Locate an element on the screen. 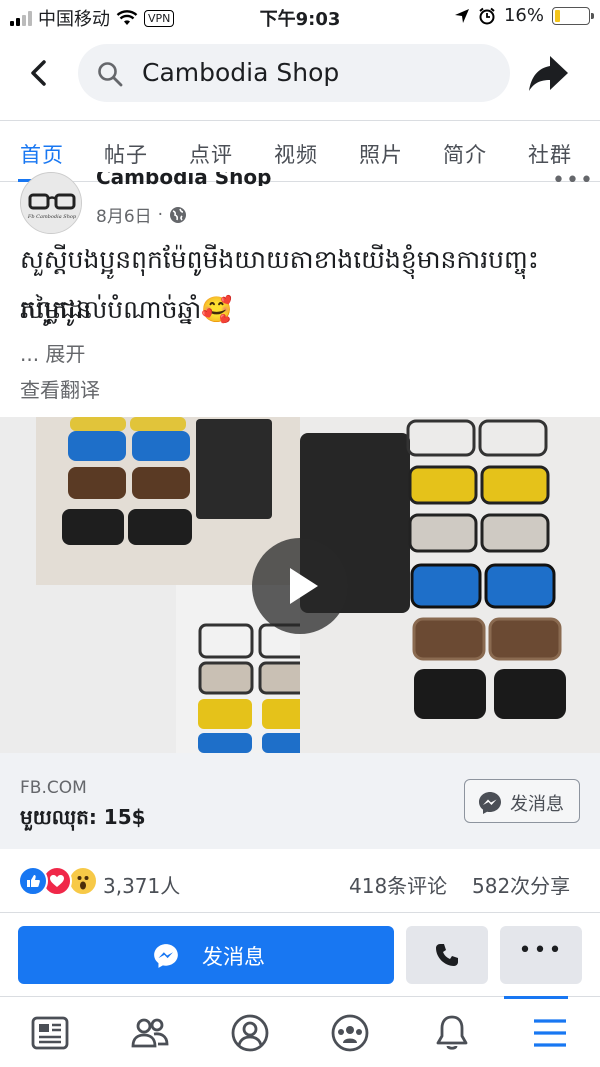 This screenshot has width=600, height=1067. link-domain: FB.COM is located at coordinates (53, 788).